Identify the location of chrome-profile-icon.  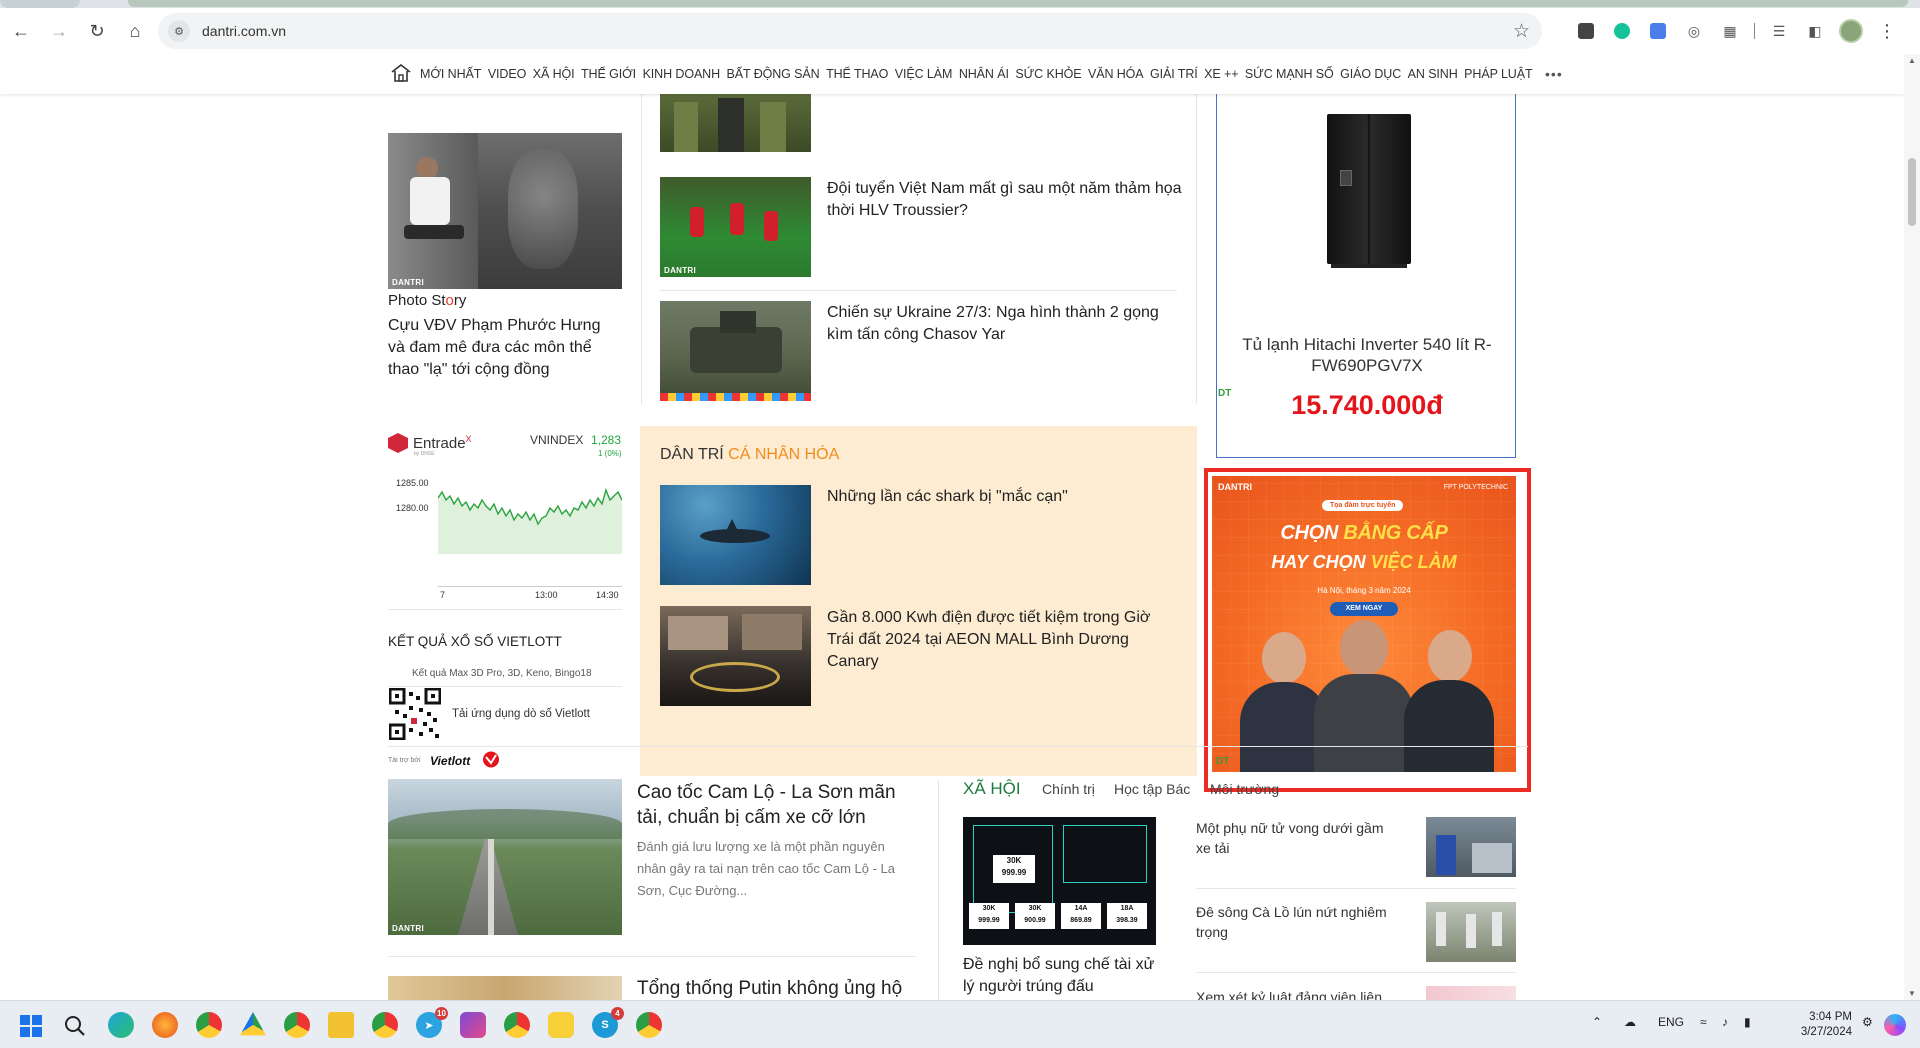
(297, 1025).